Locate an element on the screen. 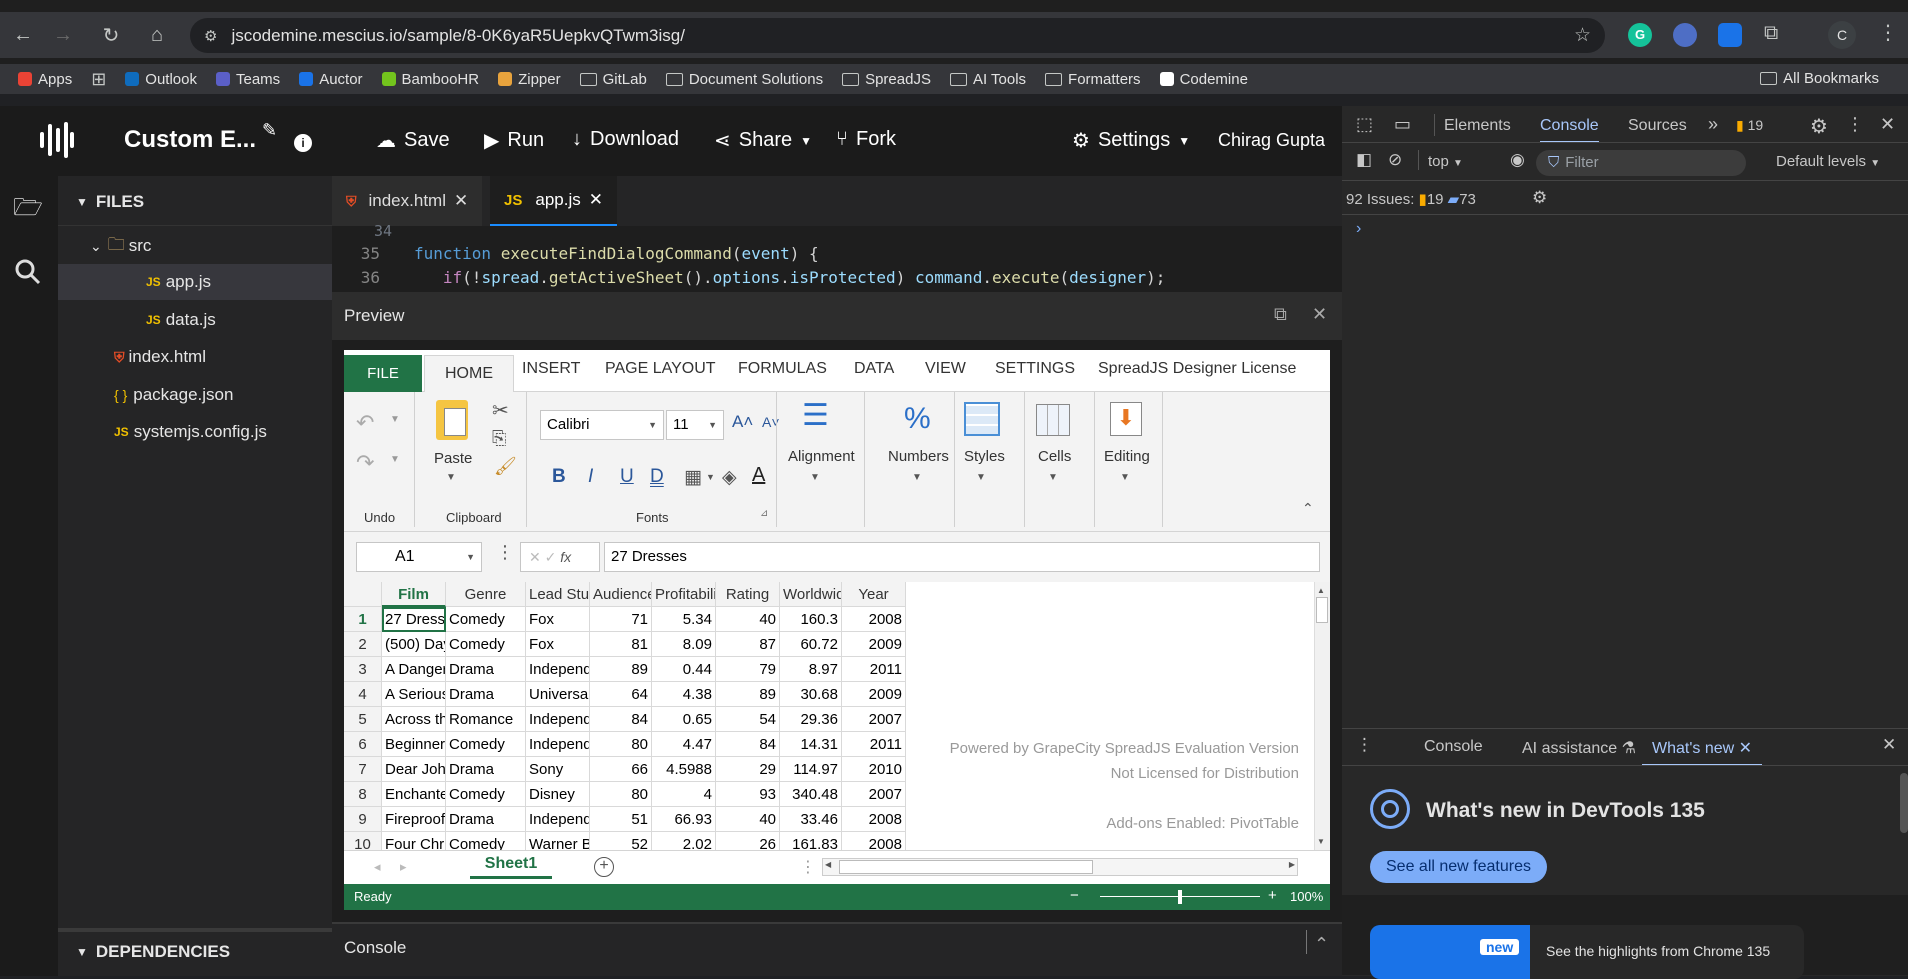 Image resolution: width=1908 pixels, height=979 pixels. close-devtools-icon: ✕ is located at coordinates (1887, 124).